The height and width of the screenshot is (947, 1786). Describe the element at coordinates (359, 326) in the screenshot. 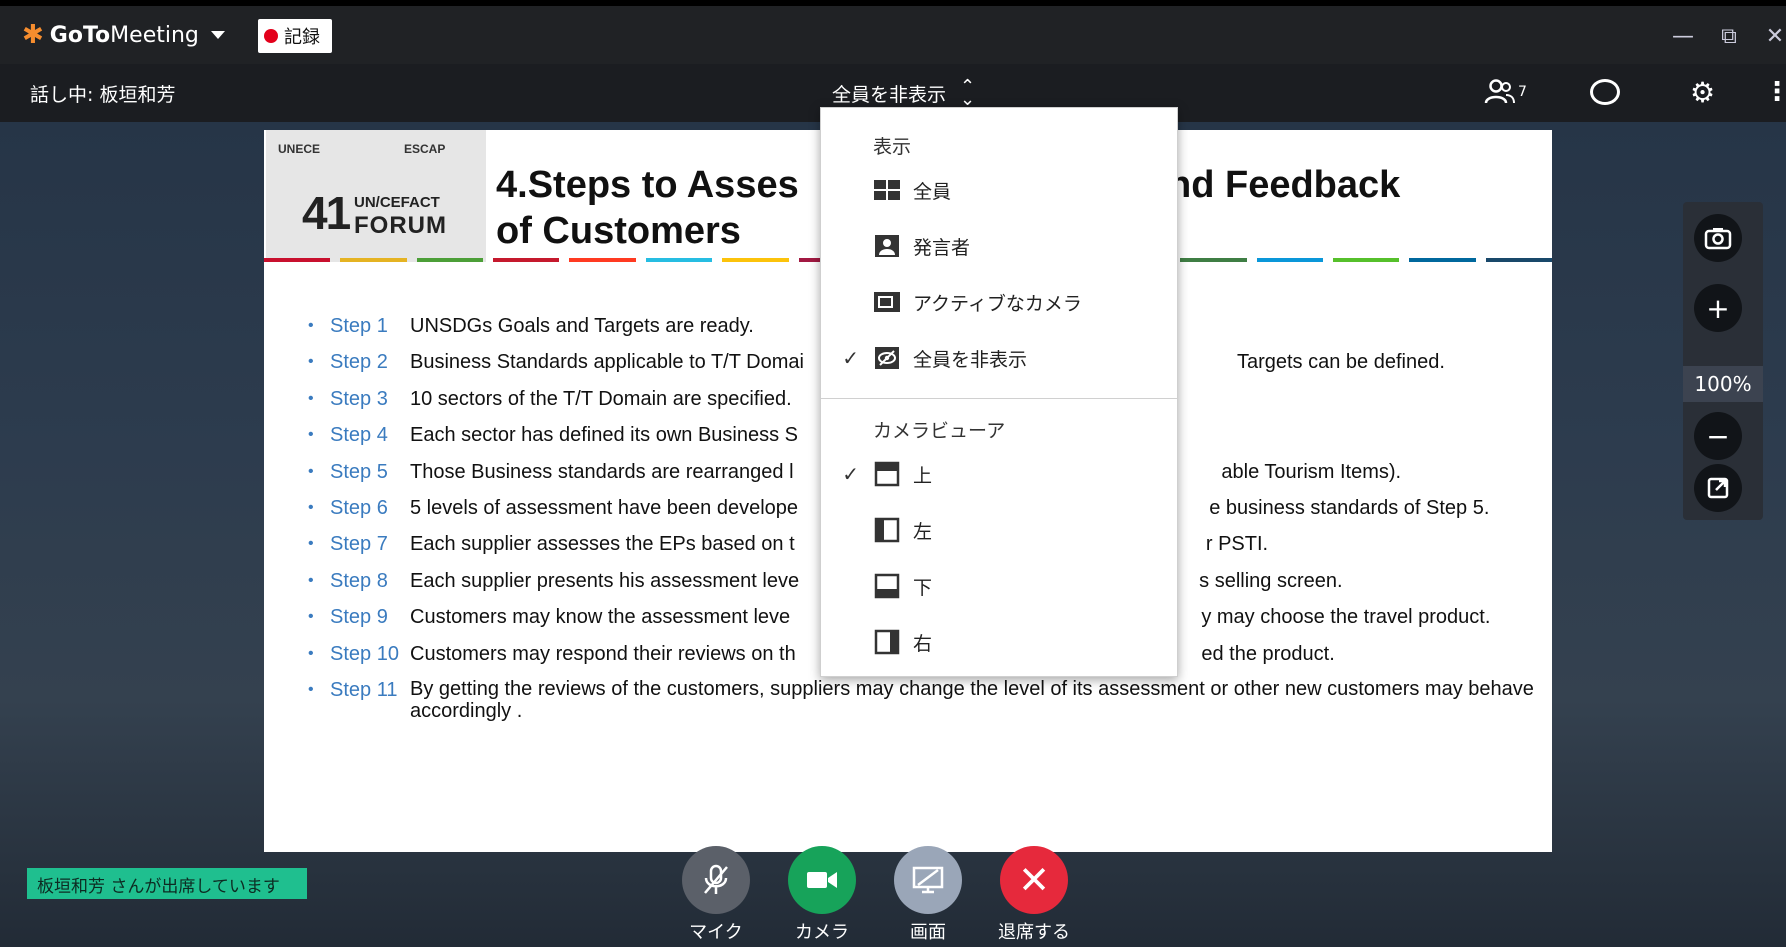

I see `step-label: Step 1` at that location.